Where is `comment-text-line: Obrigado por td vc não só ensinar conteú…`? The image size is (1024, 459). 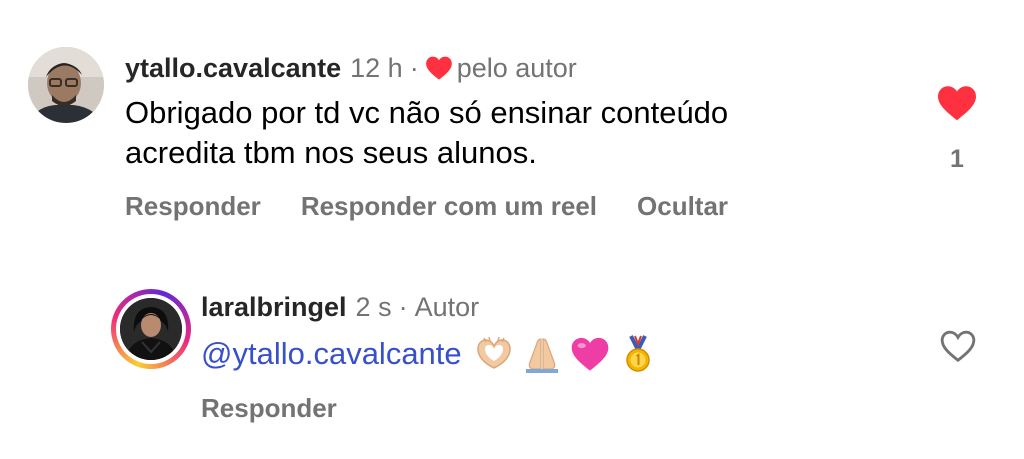
comment-text-line: Obrigado por td vc não só ensinar conteú… is located at coordinates (427, 112).